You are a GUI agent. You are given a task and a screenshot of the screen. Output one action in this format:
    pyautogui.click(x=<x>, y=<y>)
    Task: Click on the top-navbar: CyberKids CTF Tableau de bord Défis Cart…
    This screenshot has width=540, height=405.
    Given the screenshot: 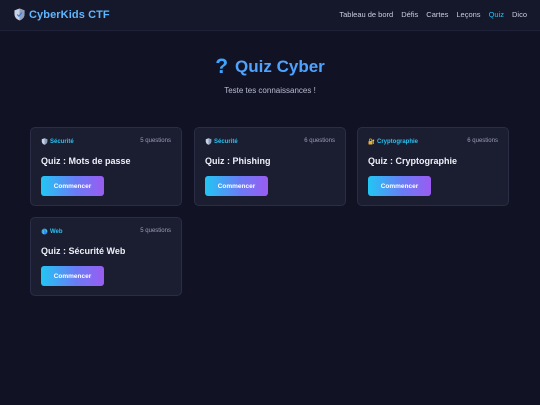 What is the action you would take?
    pyautogui.click(x=270, y=15)
    